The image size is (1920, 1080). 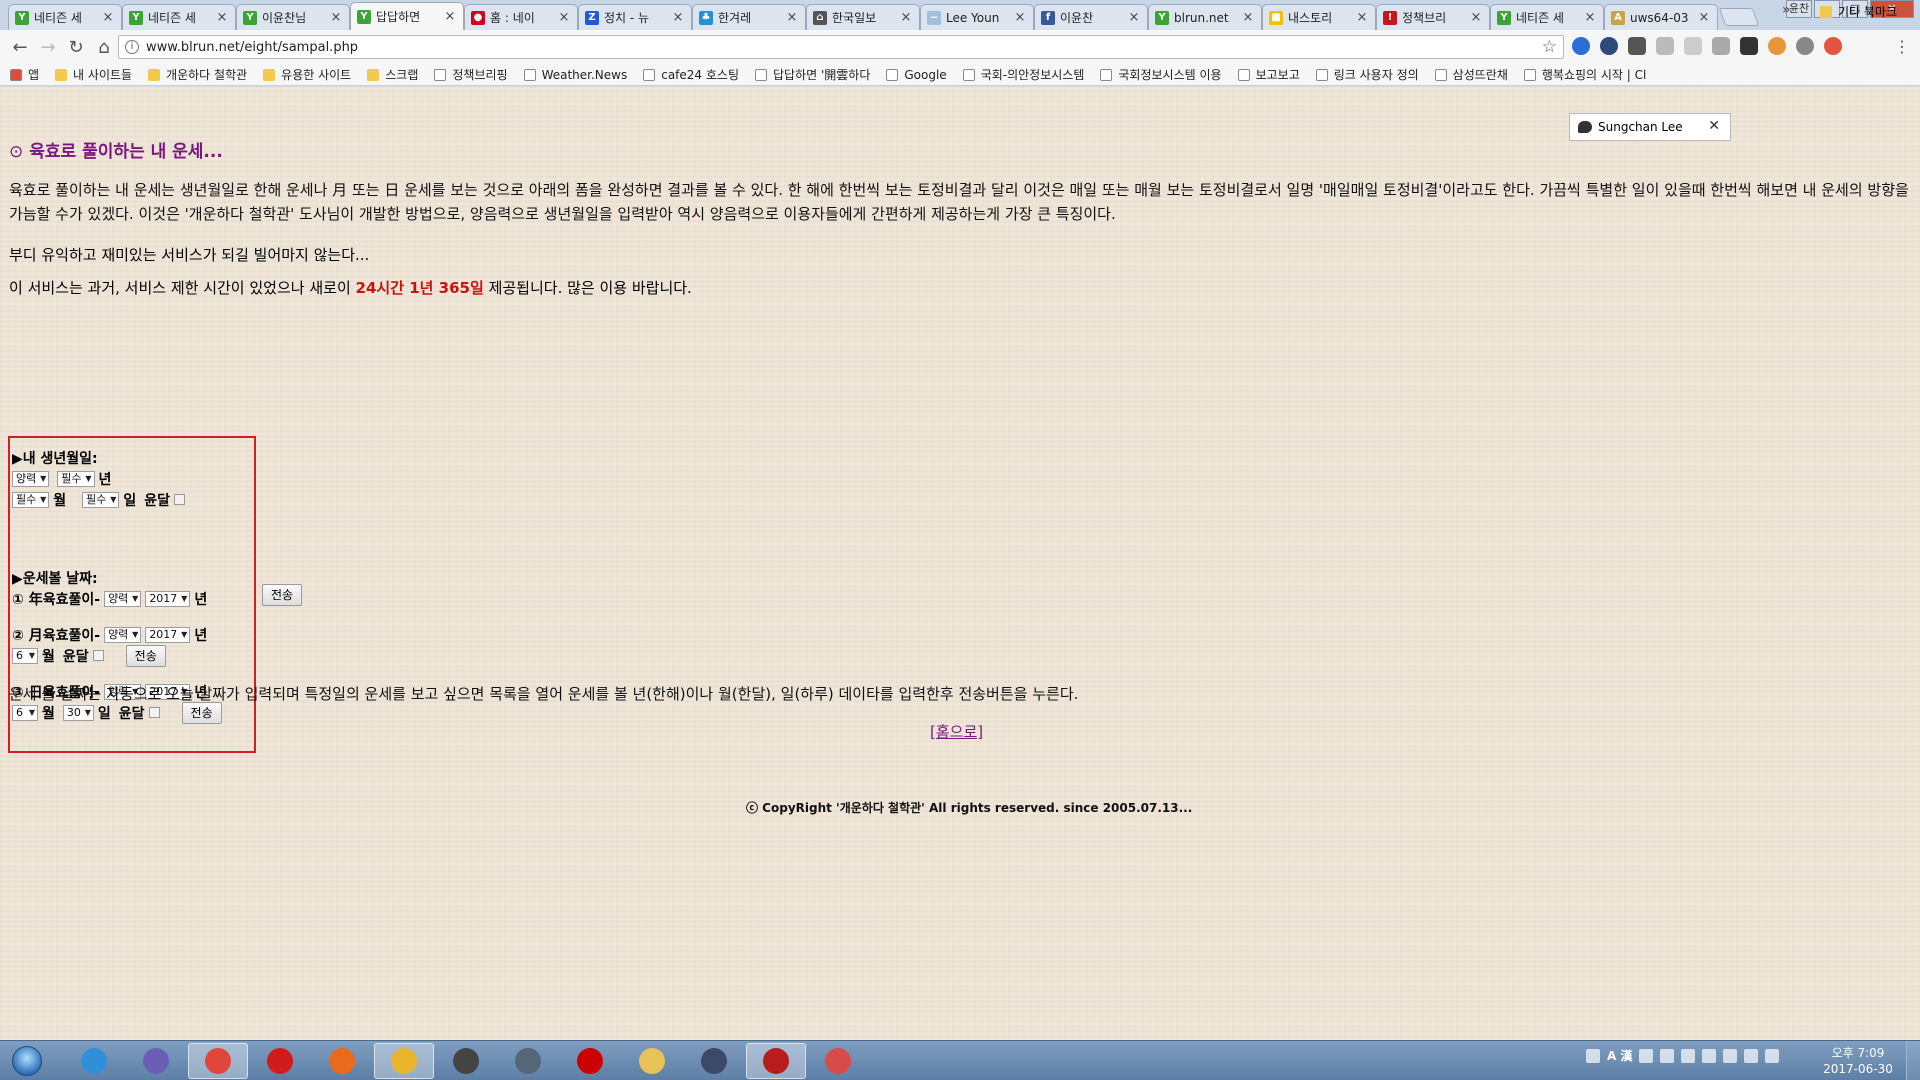 I want to click on day-leap-checkbox, so click(x=154, y=712).